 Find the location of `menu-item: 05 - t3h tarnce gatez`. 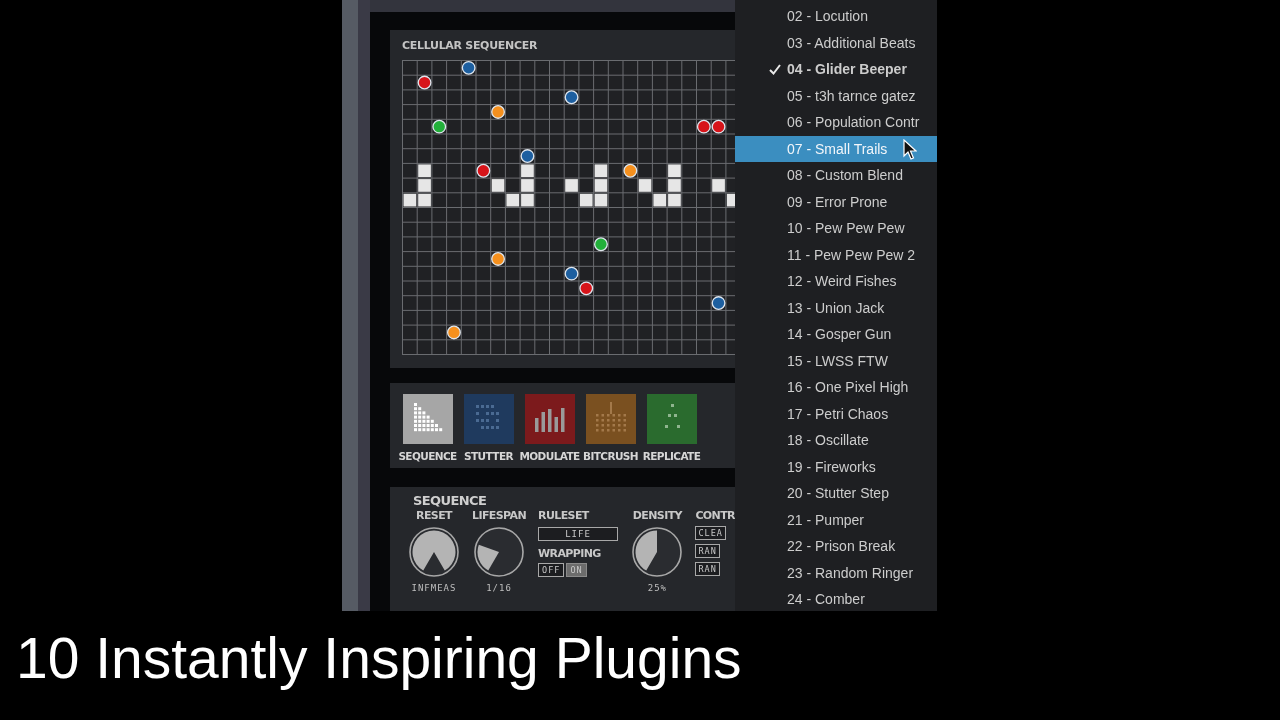

menu-item: 05 - t3h tarnce gatez is located at coordinates (836, 95).